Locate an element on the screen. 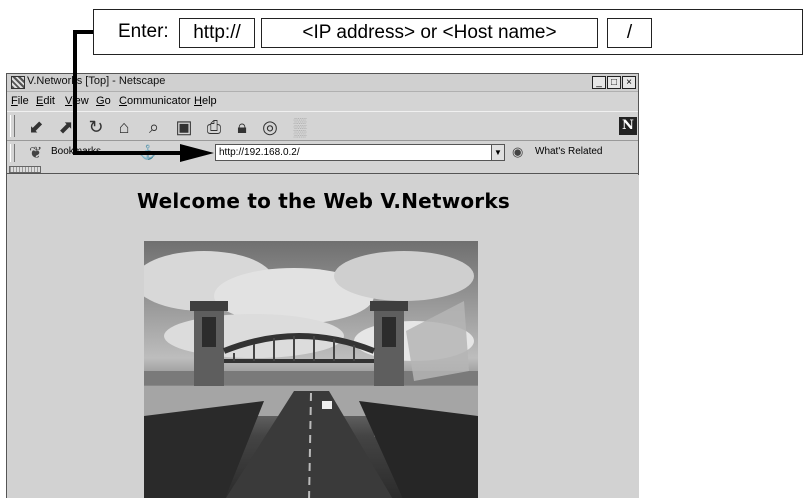 The height and width of the screenshot is (498, 805). menu-help: Help is located at coordinates (205, 101).